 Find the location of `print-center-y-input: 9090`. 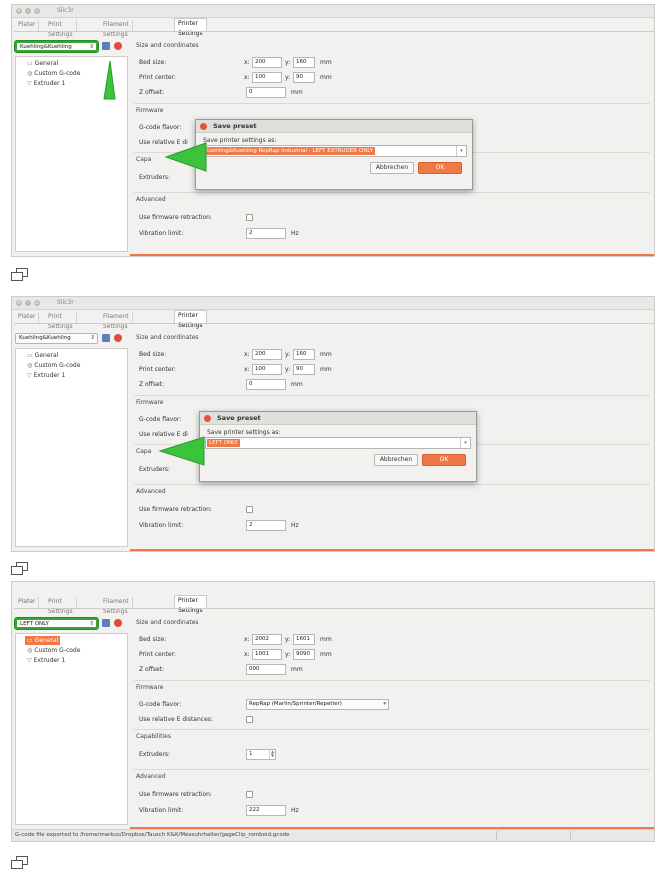

print-center-y-input: 9090 is located at coordinates (304, 654).